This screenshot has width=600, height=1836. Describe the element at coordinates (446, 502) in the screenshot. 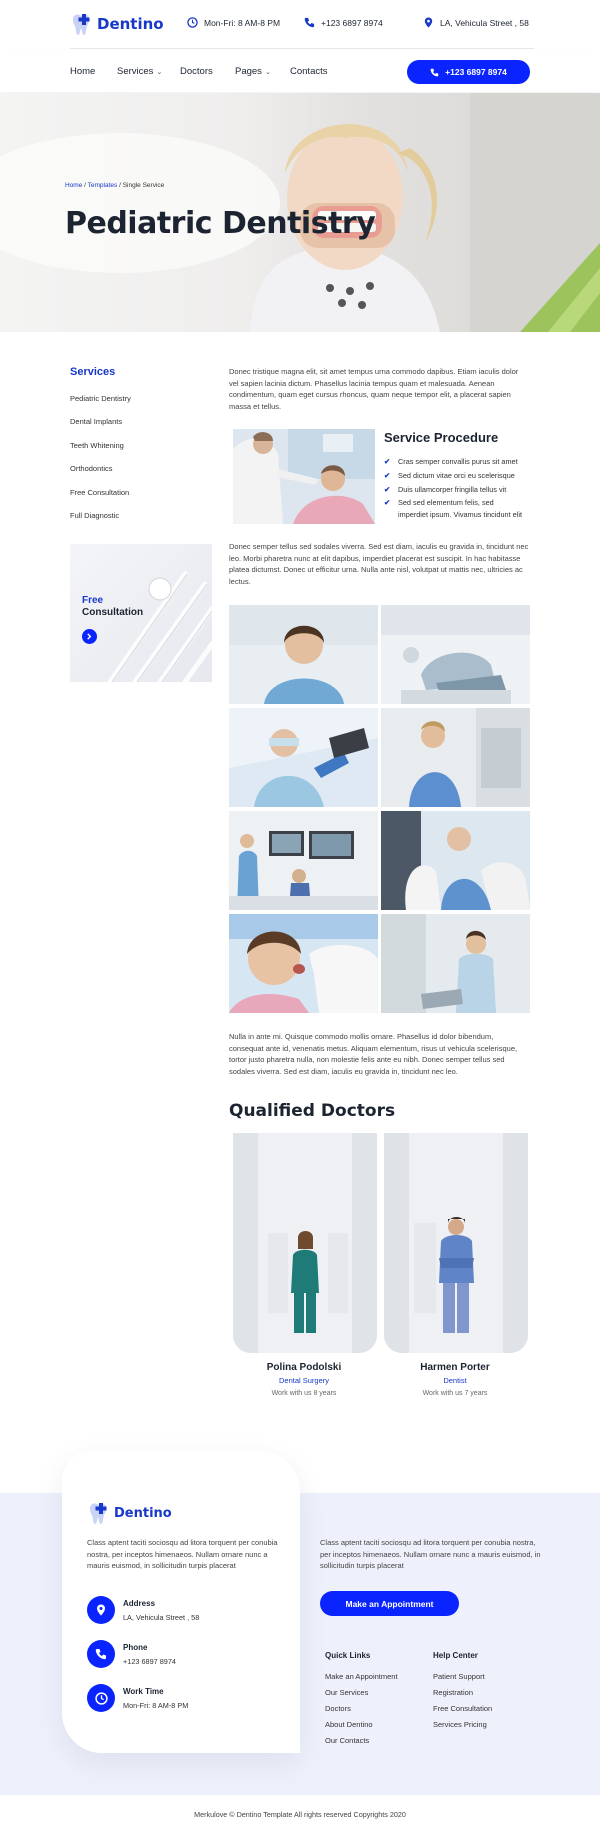

I see `procedure-item-text: Sed sed elementum felis, sed` at that location.